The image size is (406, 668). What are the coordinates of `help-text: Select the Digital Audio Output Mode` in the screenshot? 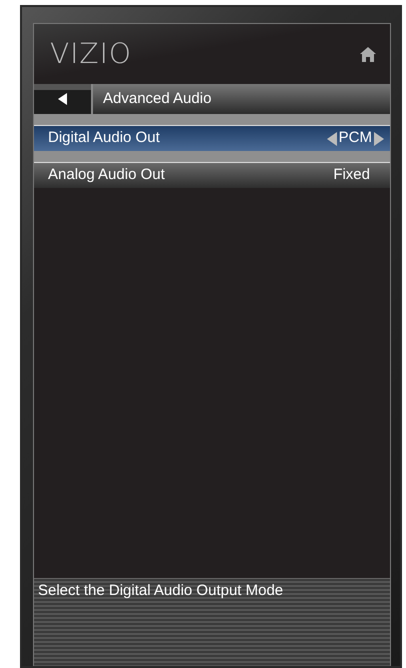 It's located at (161, 591).